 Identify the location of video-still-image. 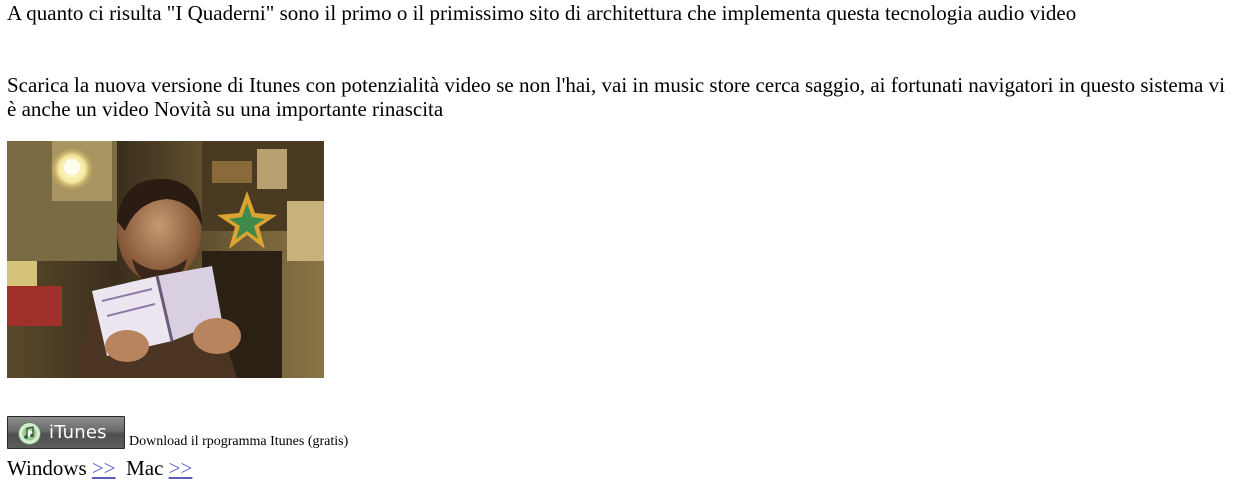
(165, 259).